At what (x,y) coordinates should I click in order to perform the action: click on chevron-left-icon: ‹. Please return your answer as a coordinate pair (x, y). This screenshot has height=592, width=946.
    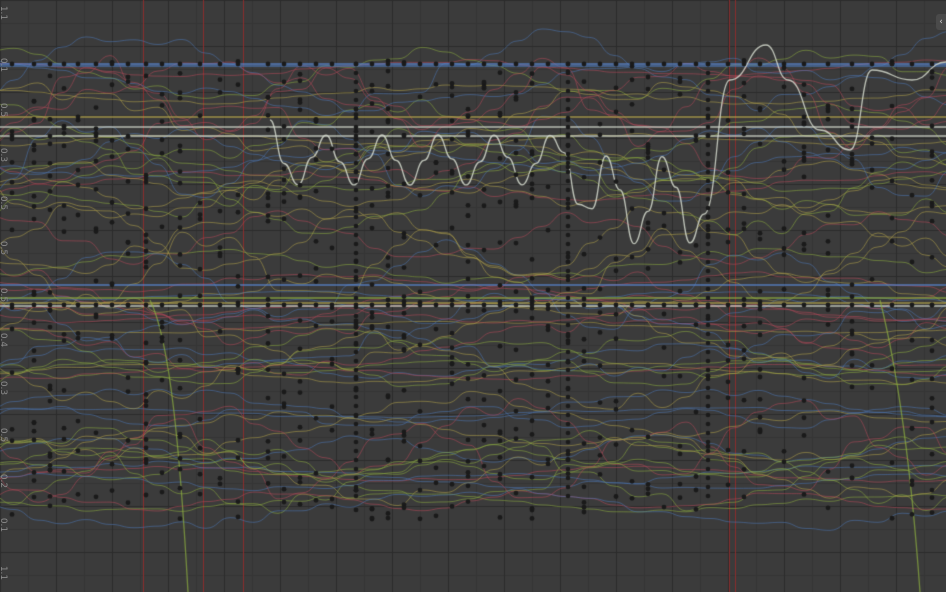
    Looking at the image, I should click on (941, 22).